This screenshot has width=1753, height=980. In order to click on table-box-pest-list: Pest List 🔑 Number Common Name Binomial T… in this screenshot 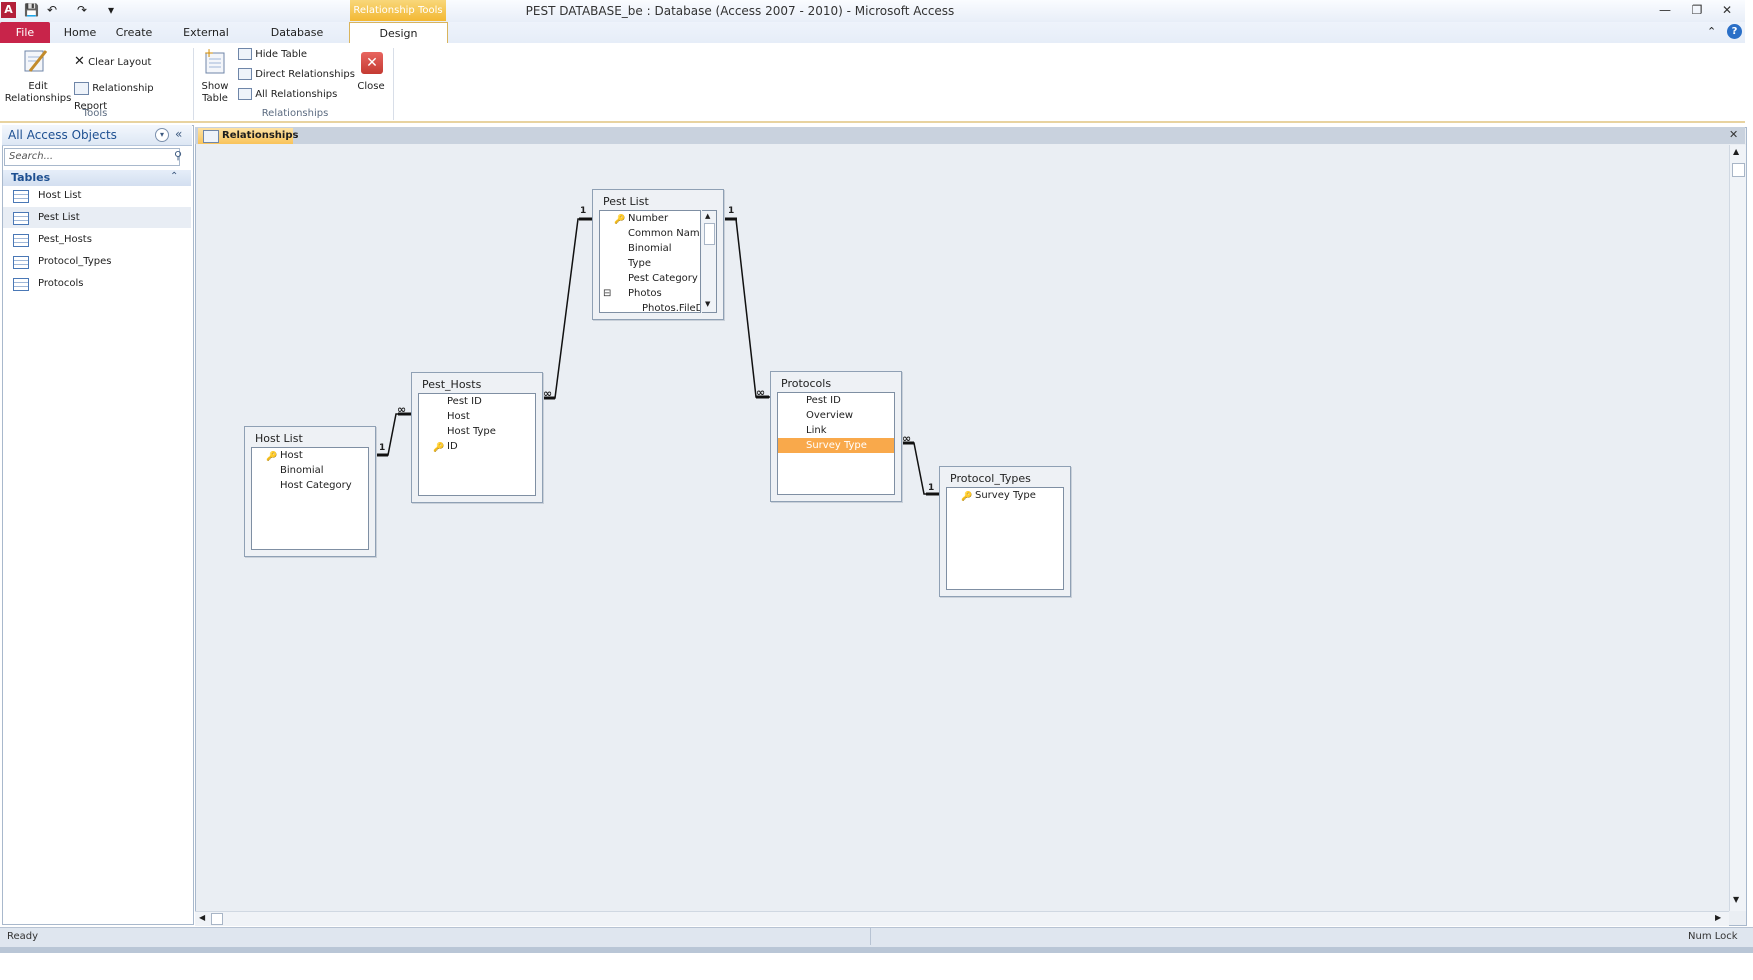, I will do `click(658, 254)`.